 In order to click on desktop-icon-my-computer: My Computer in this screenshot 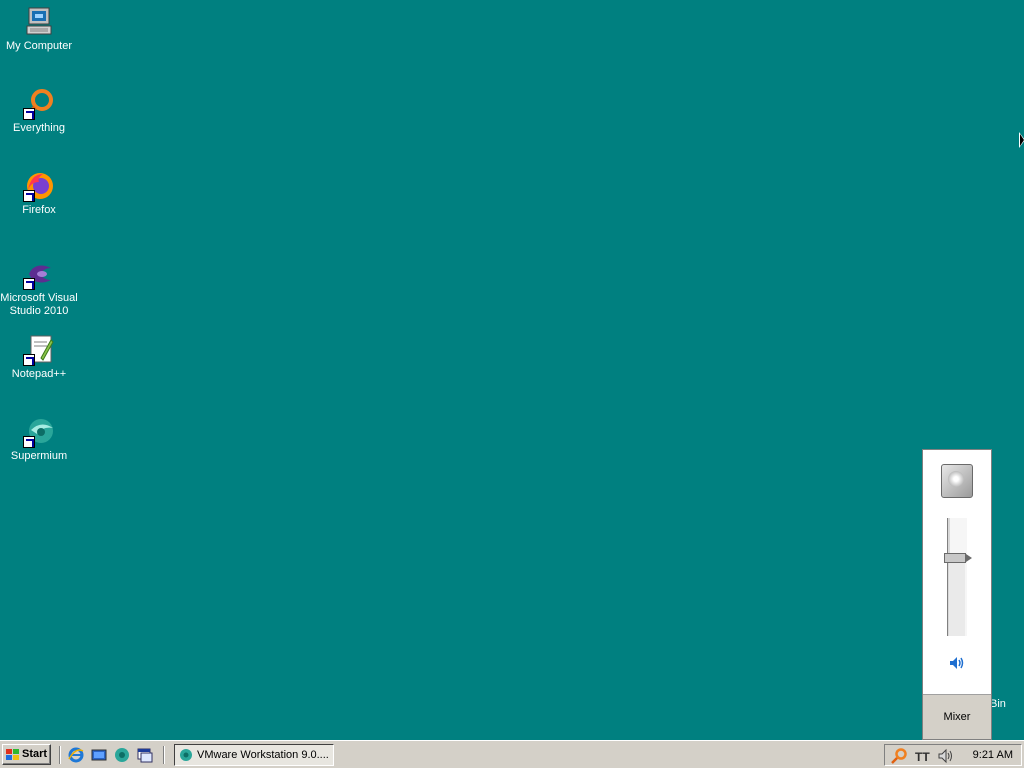, I will do `click(39, 29)`.